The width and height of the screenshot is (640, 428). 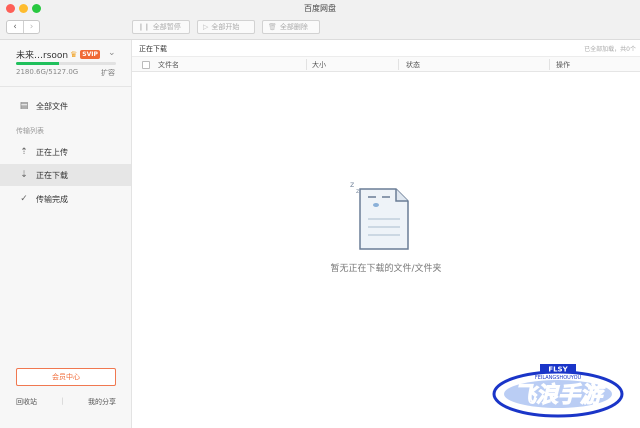 What do you see at coordinates (563, 65) in the screenshot?
I see `column-header-actions: 操作` at bounding box center [563, 65].